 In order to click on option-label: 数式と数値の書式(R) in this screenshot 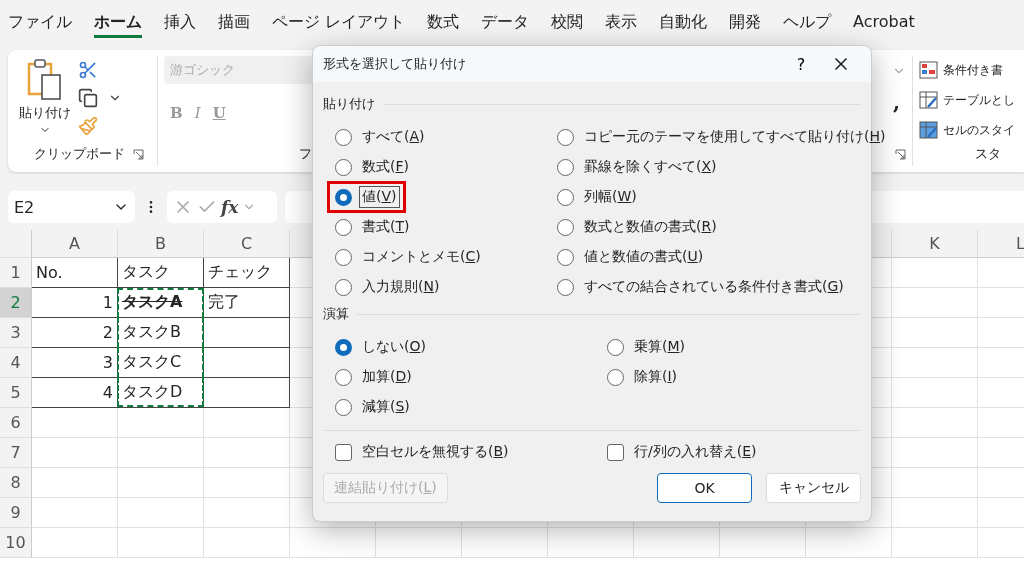, I will do `click(650, 227)`.